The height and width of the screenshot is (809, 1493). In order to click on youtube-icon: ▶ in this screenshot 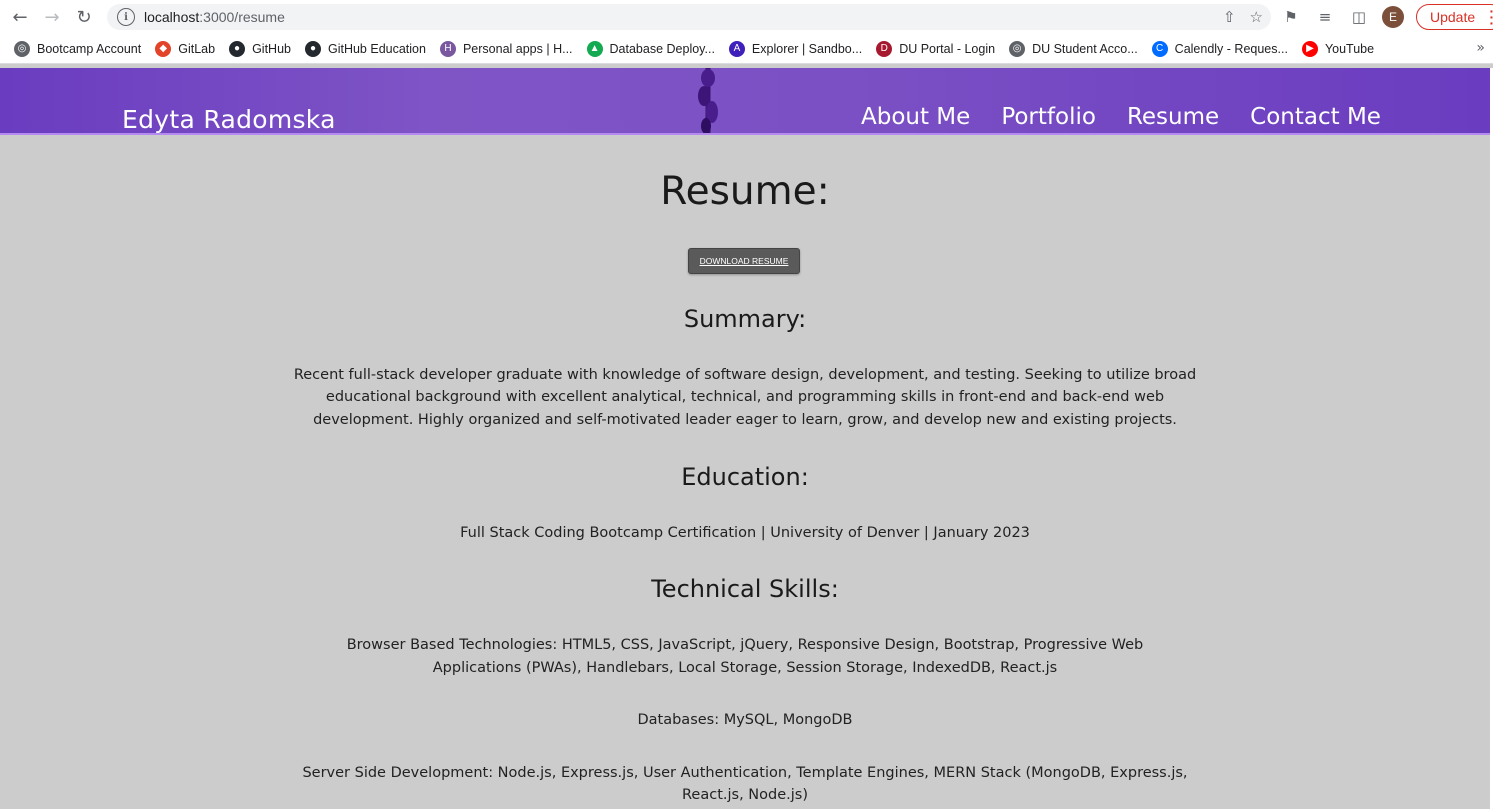, I will do `click(1309, 48)`.